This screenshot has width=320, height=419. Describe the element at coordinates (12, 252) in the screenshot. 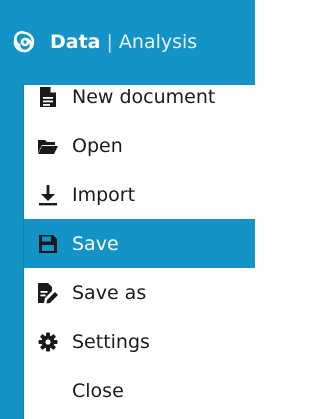

I see `menu-rail` at that location.